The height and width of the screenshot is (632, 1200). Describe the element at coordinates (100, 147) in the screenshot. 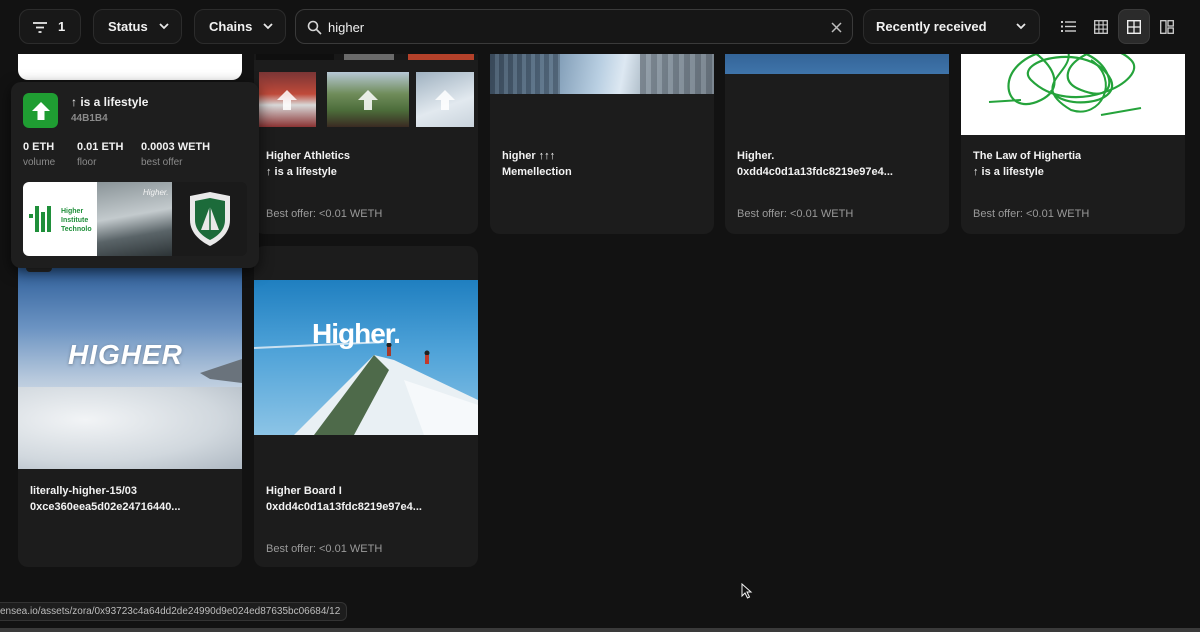

I see `floor-value: 0.01 ETH` at that location.